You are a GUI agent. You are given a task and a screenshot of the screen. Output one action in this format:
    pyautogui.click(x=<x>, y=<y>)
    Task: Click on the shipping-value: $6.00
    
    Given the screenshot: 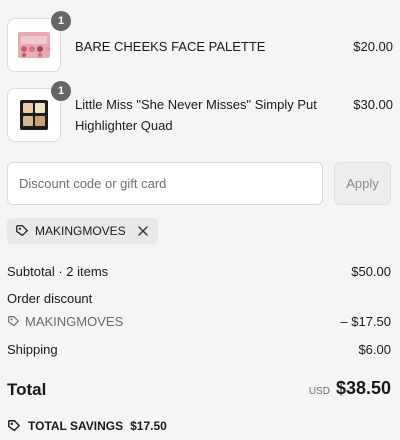 What is the action you would take?
    pyautogui.click(x=374, y=349)
    